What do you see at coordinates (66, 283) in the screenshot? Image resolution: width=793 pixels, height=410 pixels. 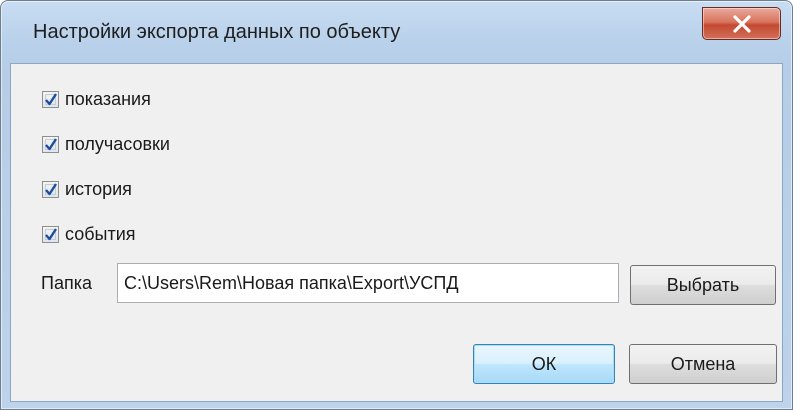 I see `folder-label: Папка` at bounding box center [66, 283].